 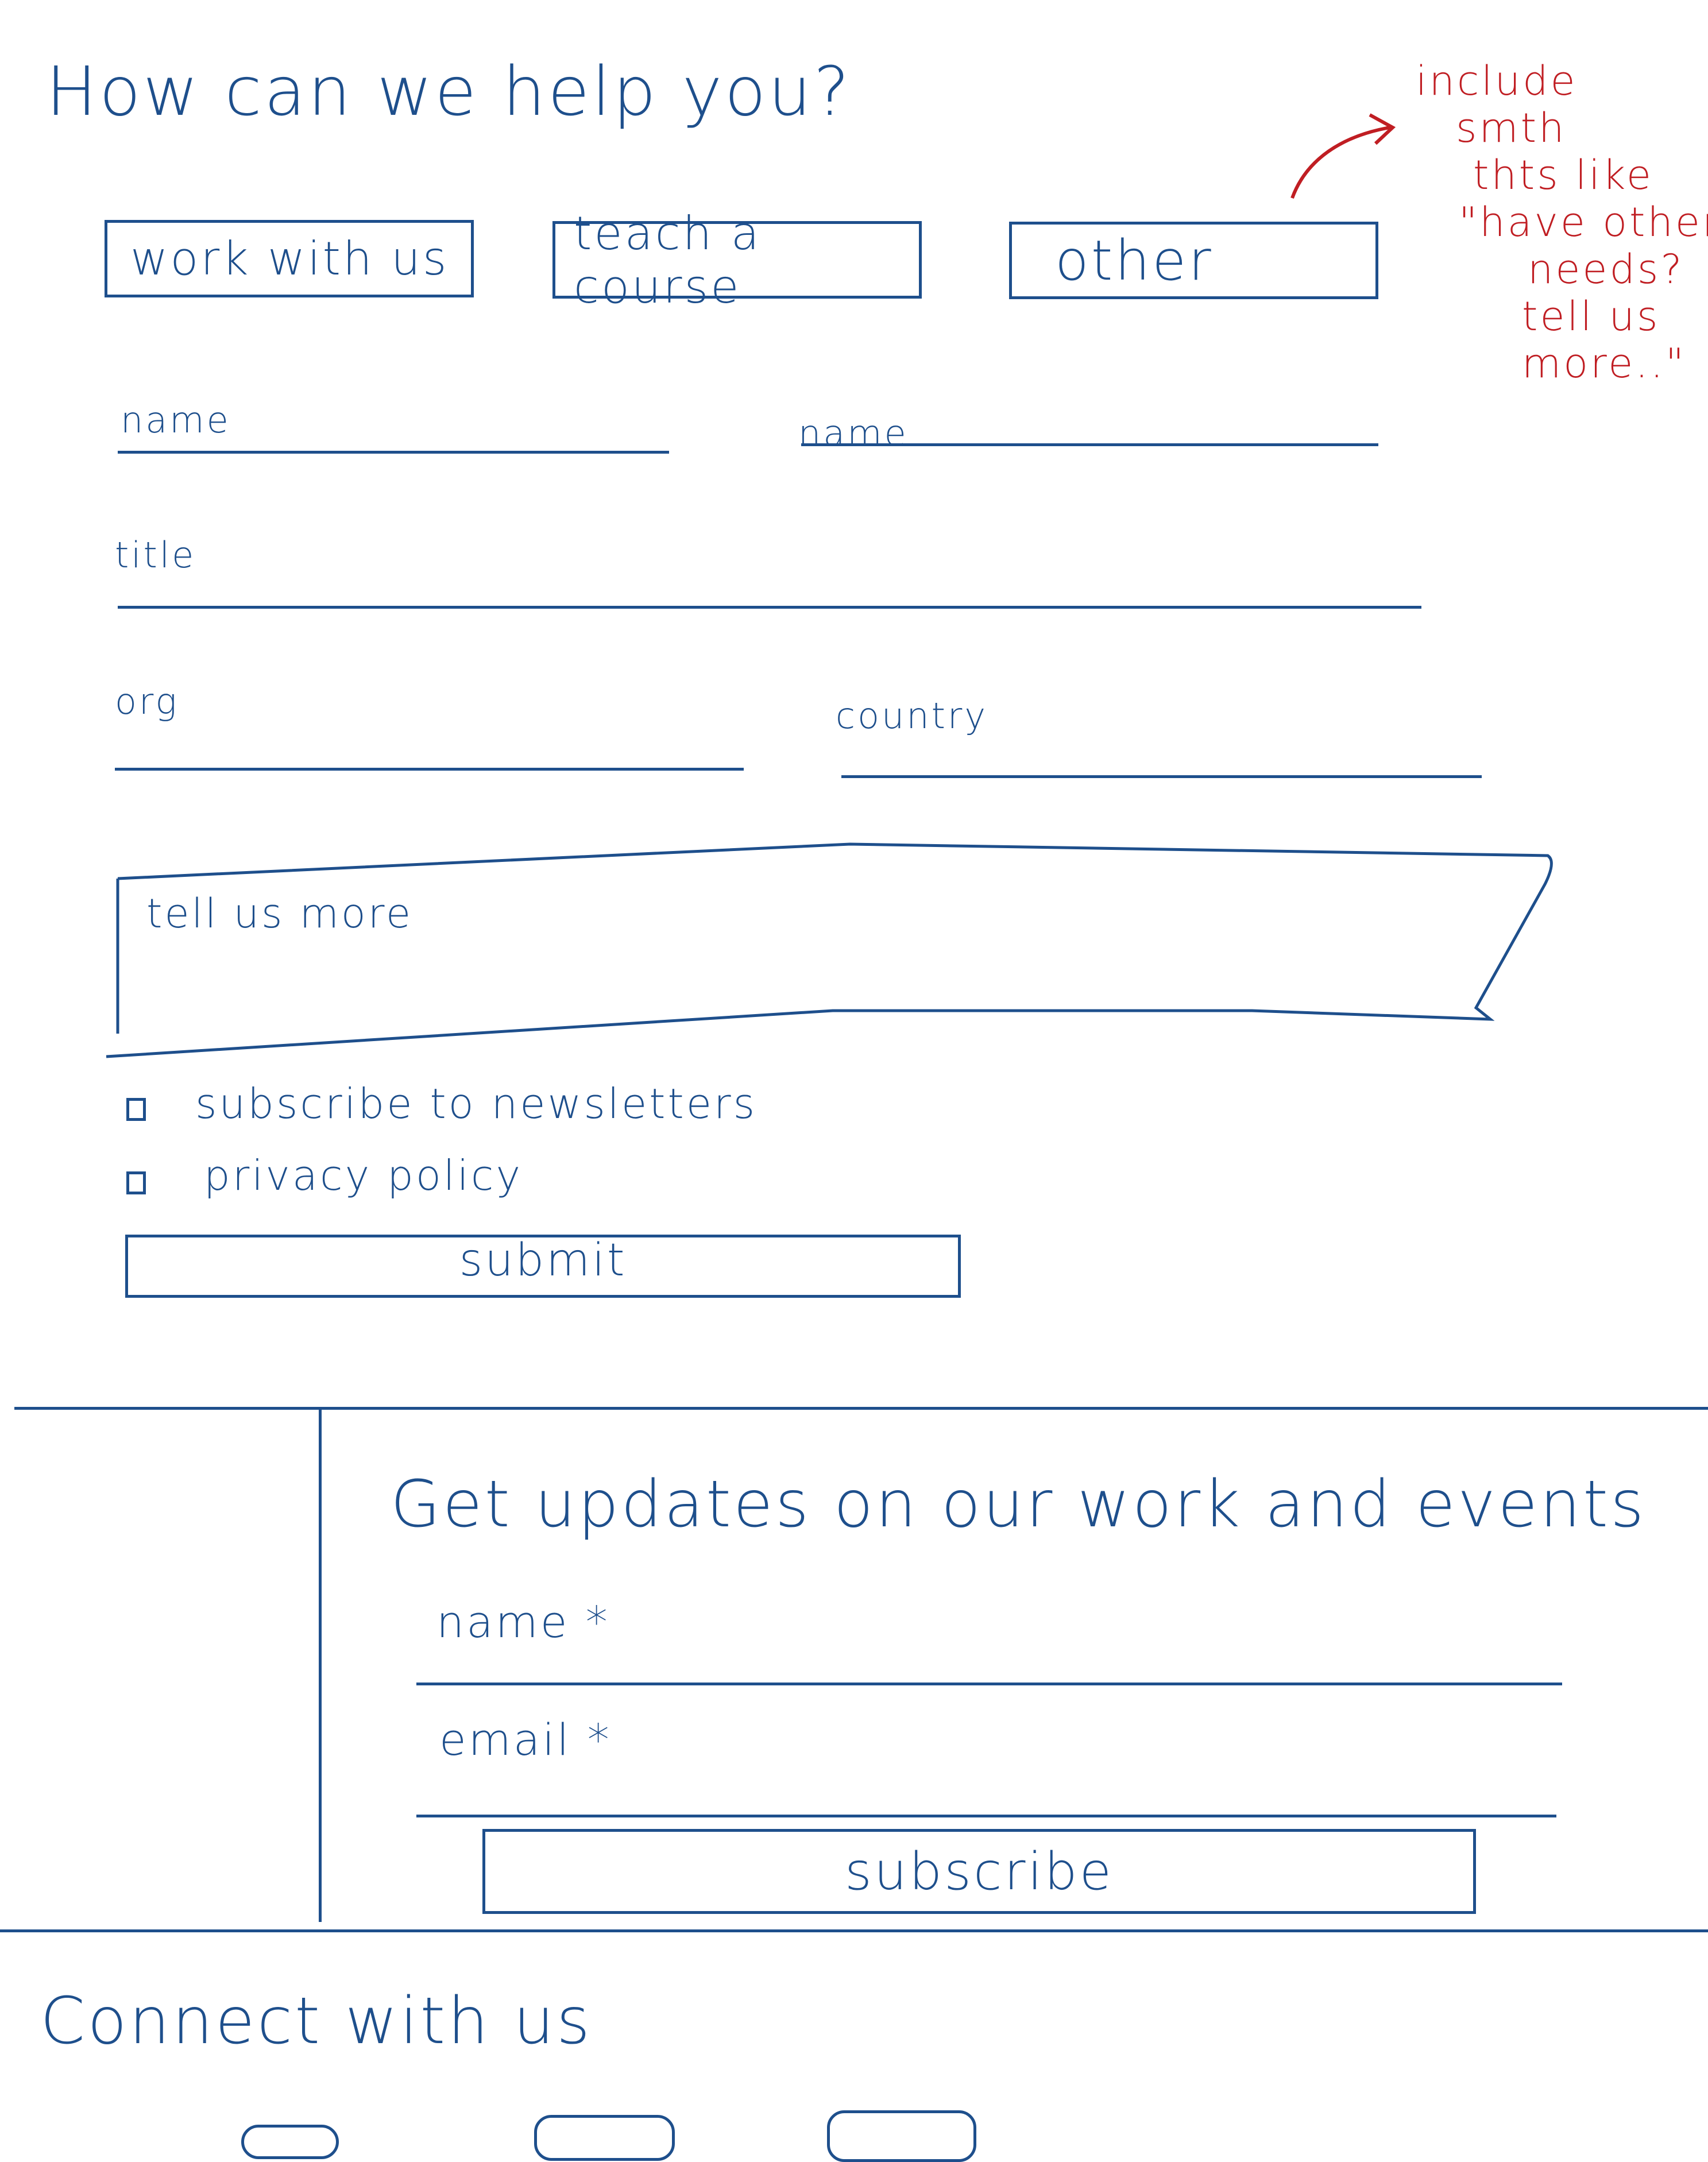 I want to click on newsletter-email-input, so click(x=986, y=1816).